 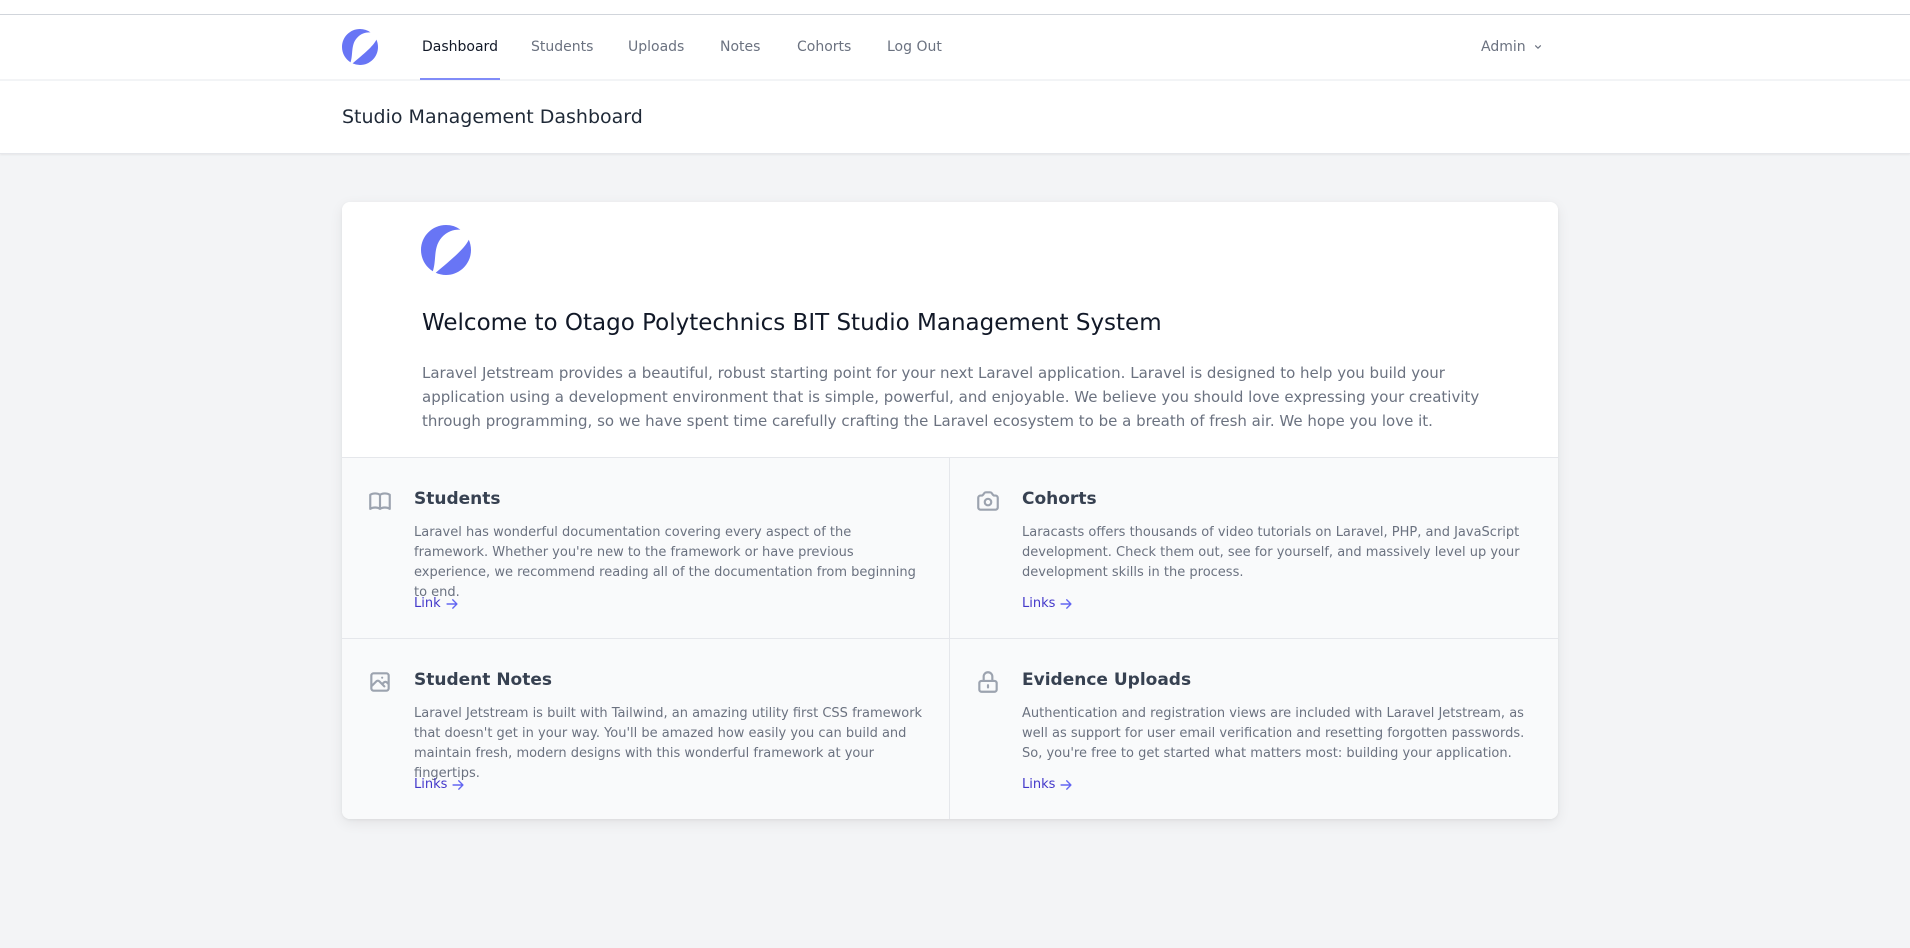 What do you see at coordinates (562, 47) in the screenshot?
I see `nav-students: Students` at bounding box center [562, 47].